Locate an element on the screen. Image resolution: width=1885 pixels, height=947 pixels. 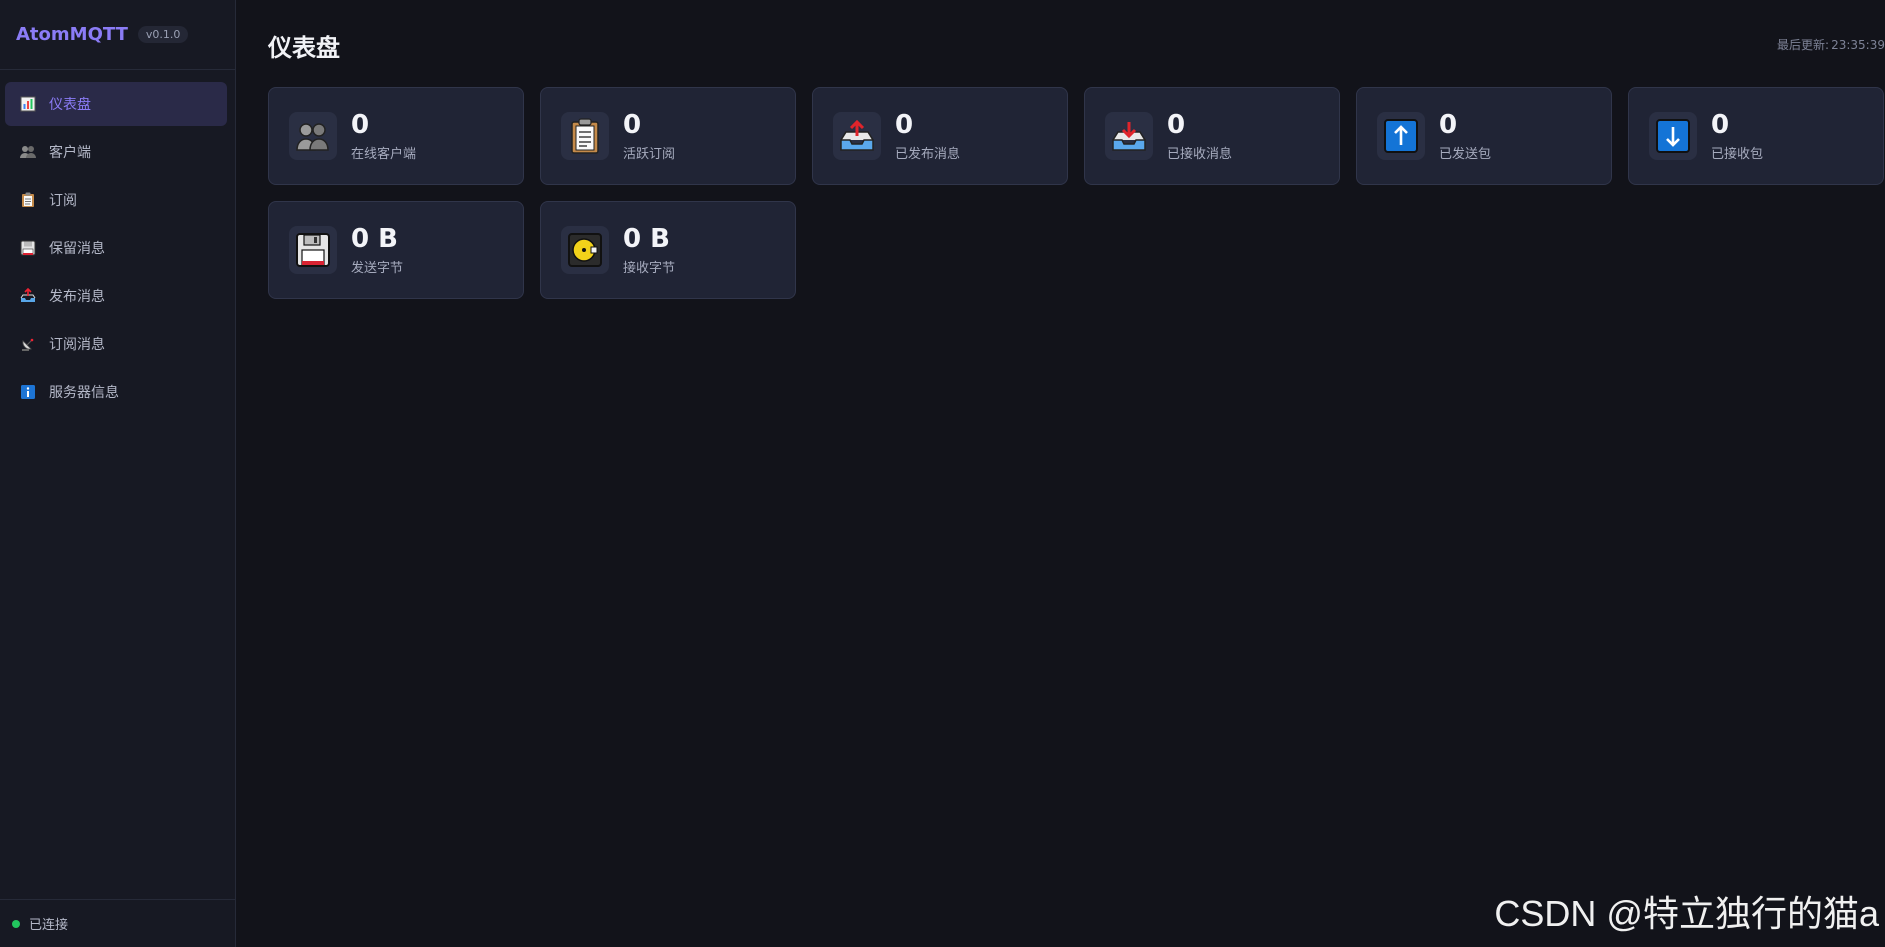
sidebar-item-label: 服务器信息 is located at coordinates (84, 393).